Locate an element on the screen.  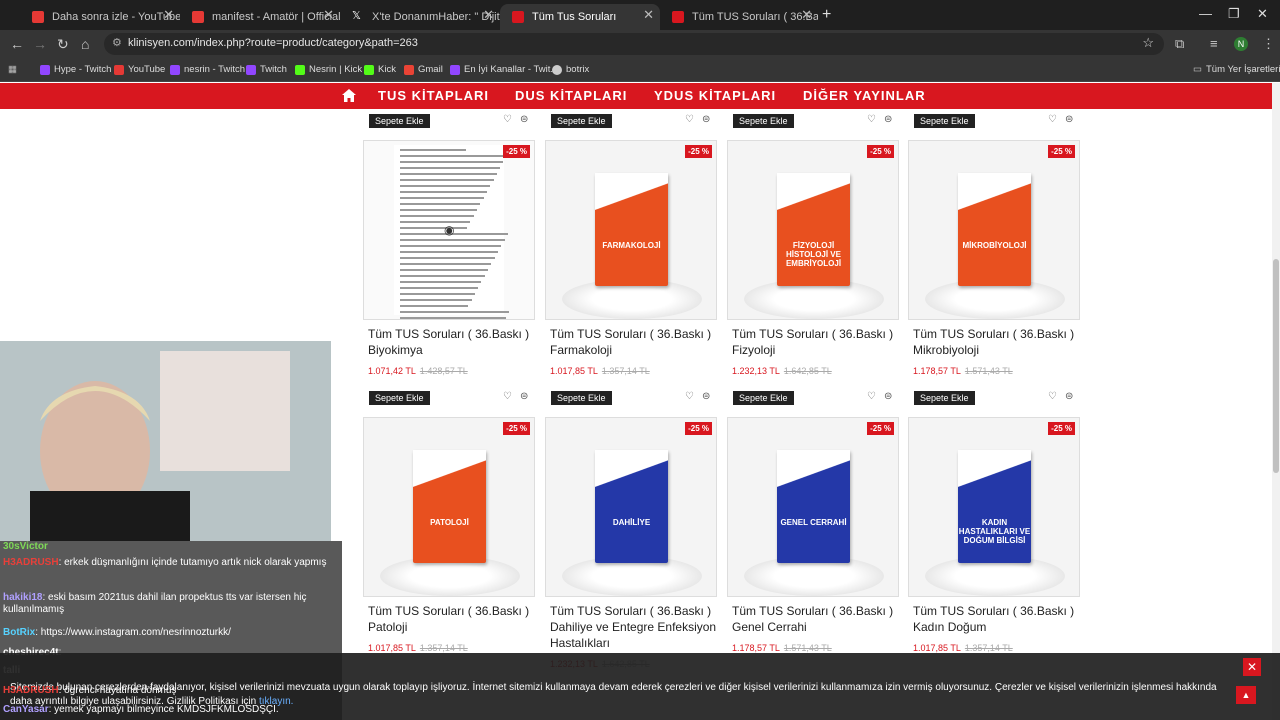
bookmark-nesrin-twitch: nesrin - Twitch is located at coordinates (207, 69).